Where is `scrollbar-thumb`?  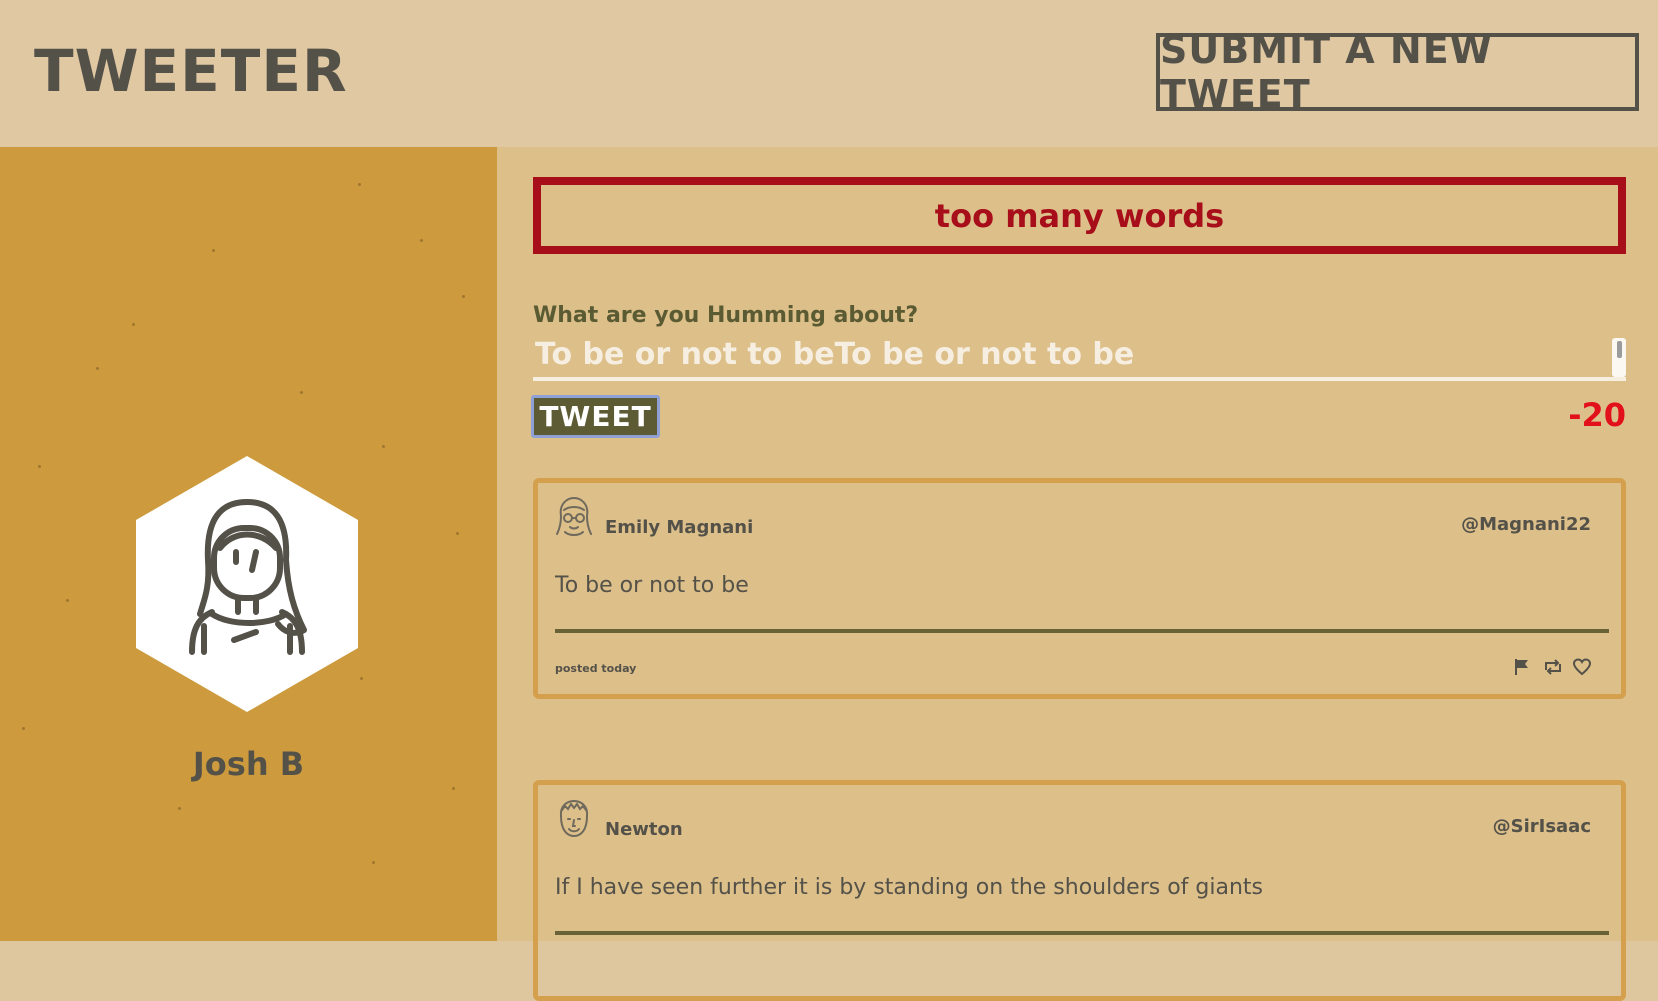
scrollbar-thumb is located at coordinates (1619, 349).